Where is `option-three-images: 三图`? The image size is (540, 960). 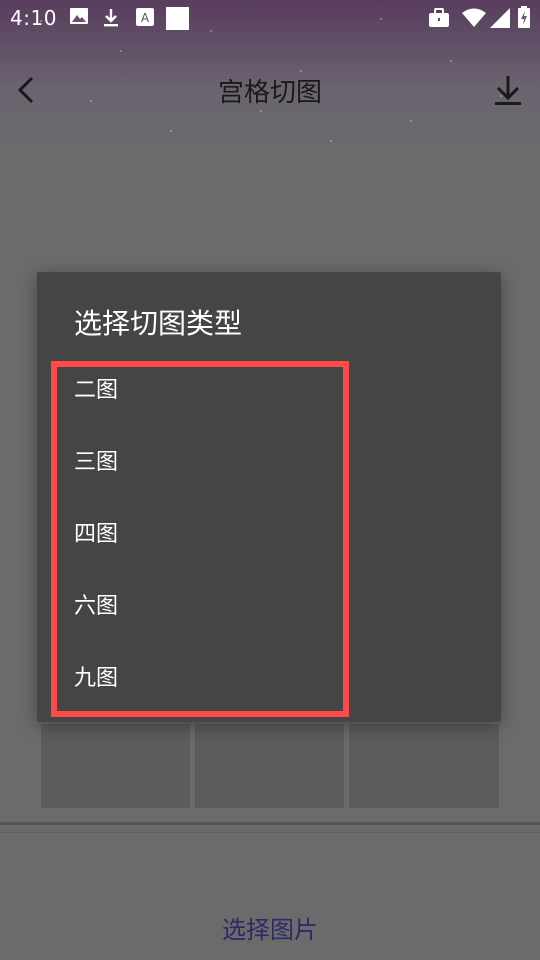
option-three-images: 三图 is located at coordinates (187, 460).